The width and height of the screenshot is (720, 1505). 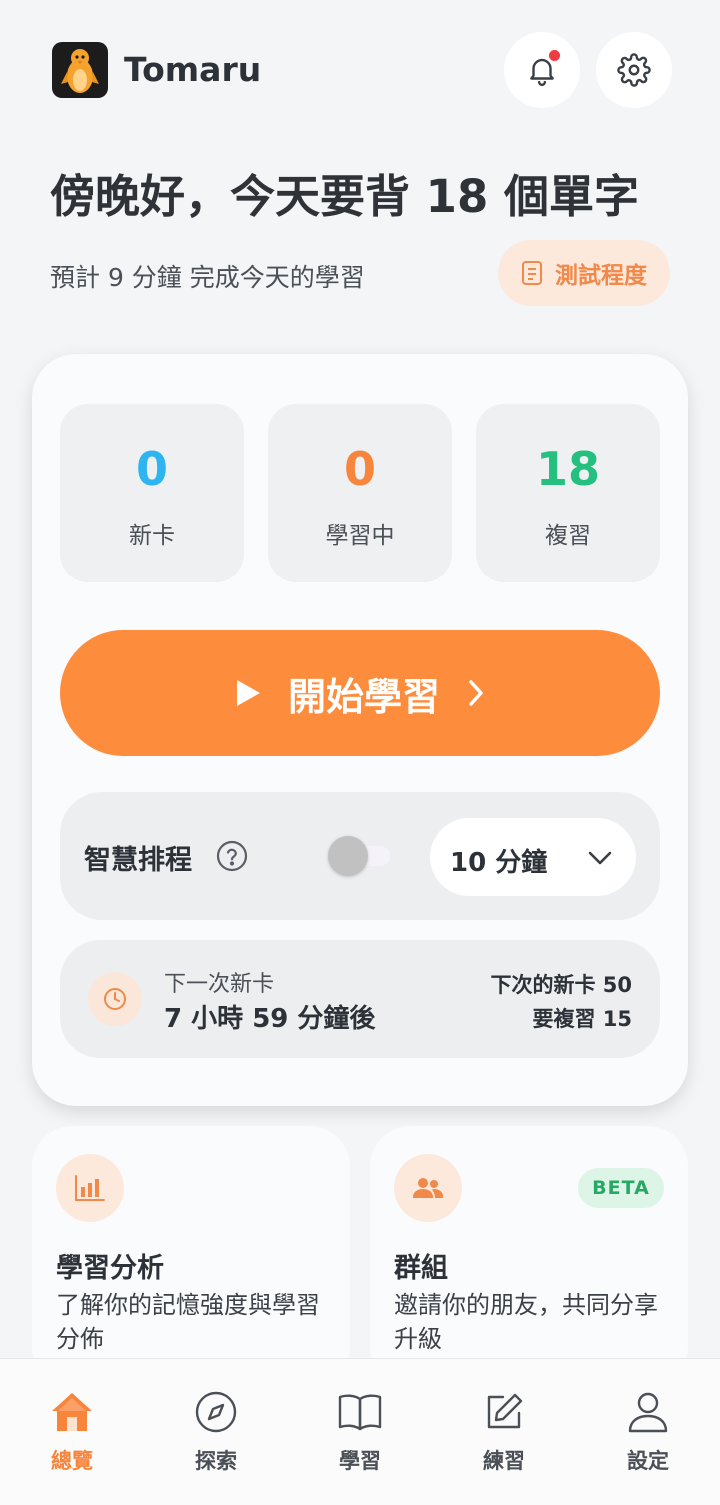 What do you see at coordinates (152, 536) in the screenshot?
I see `stat-label: 新卡` at bounding box center [152, 536].